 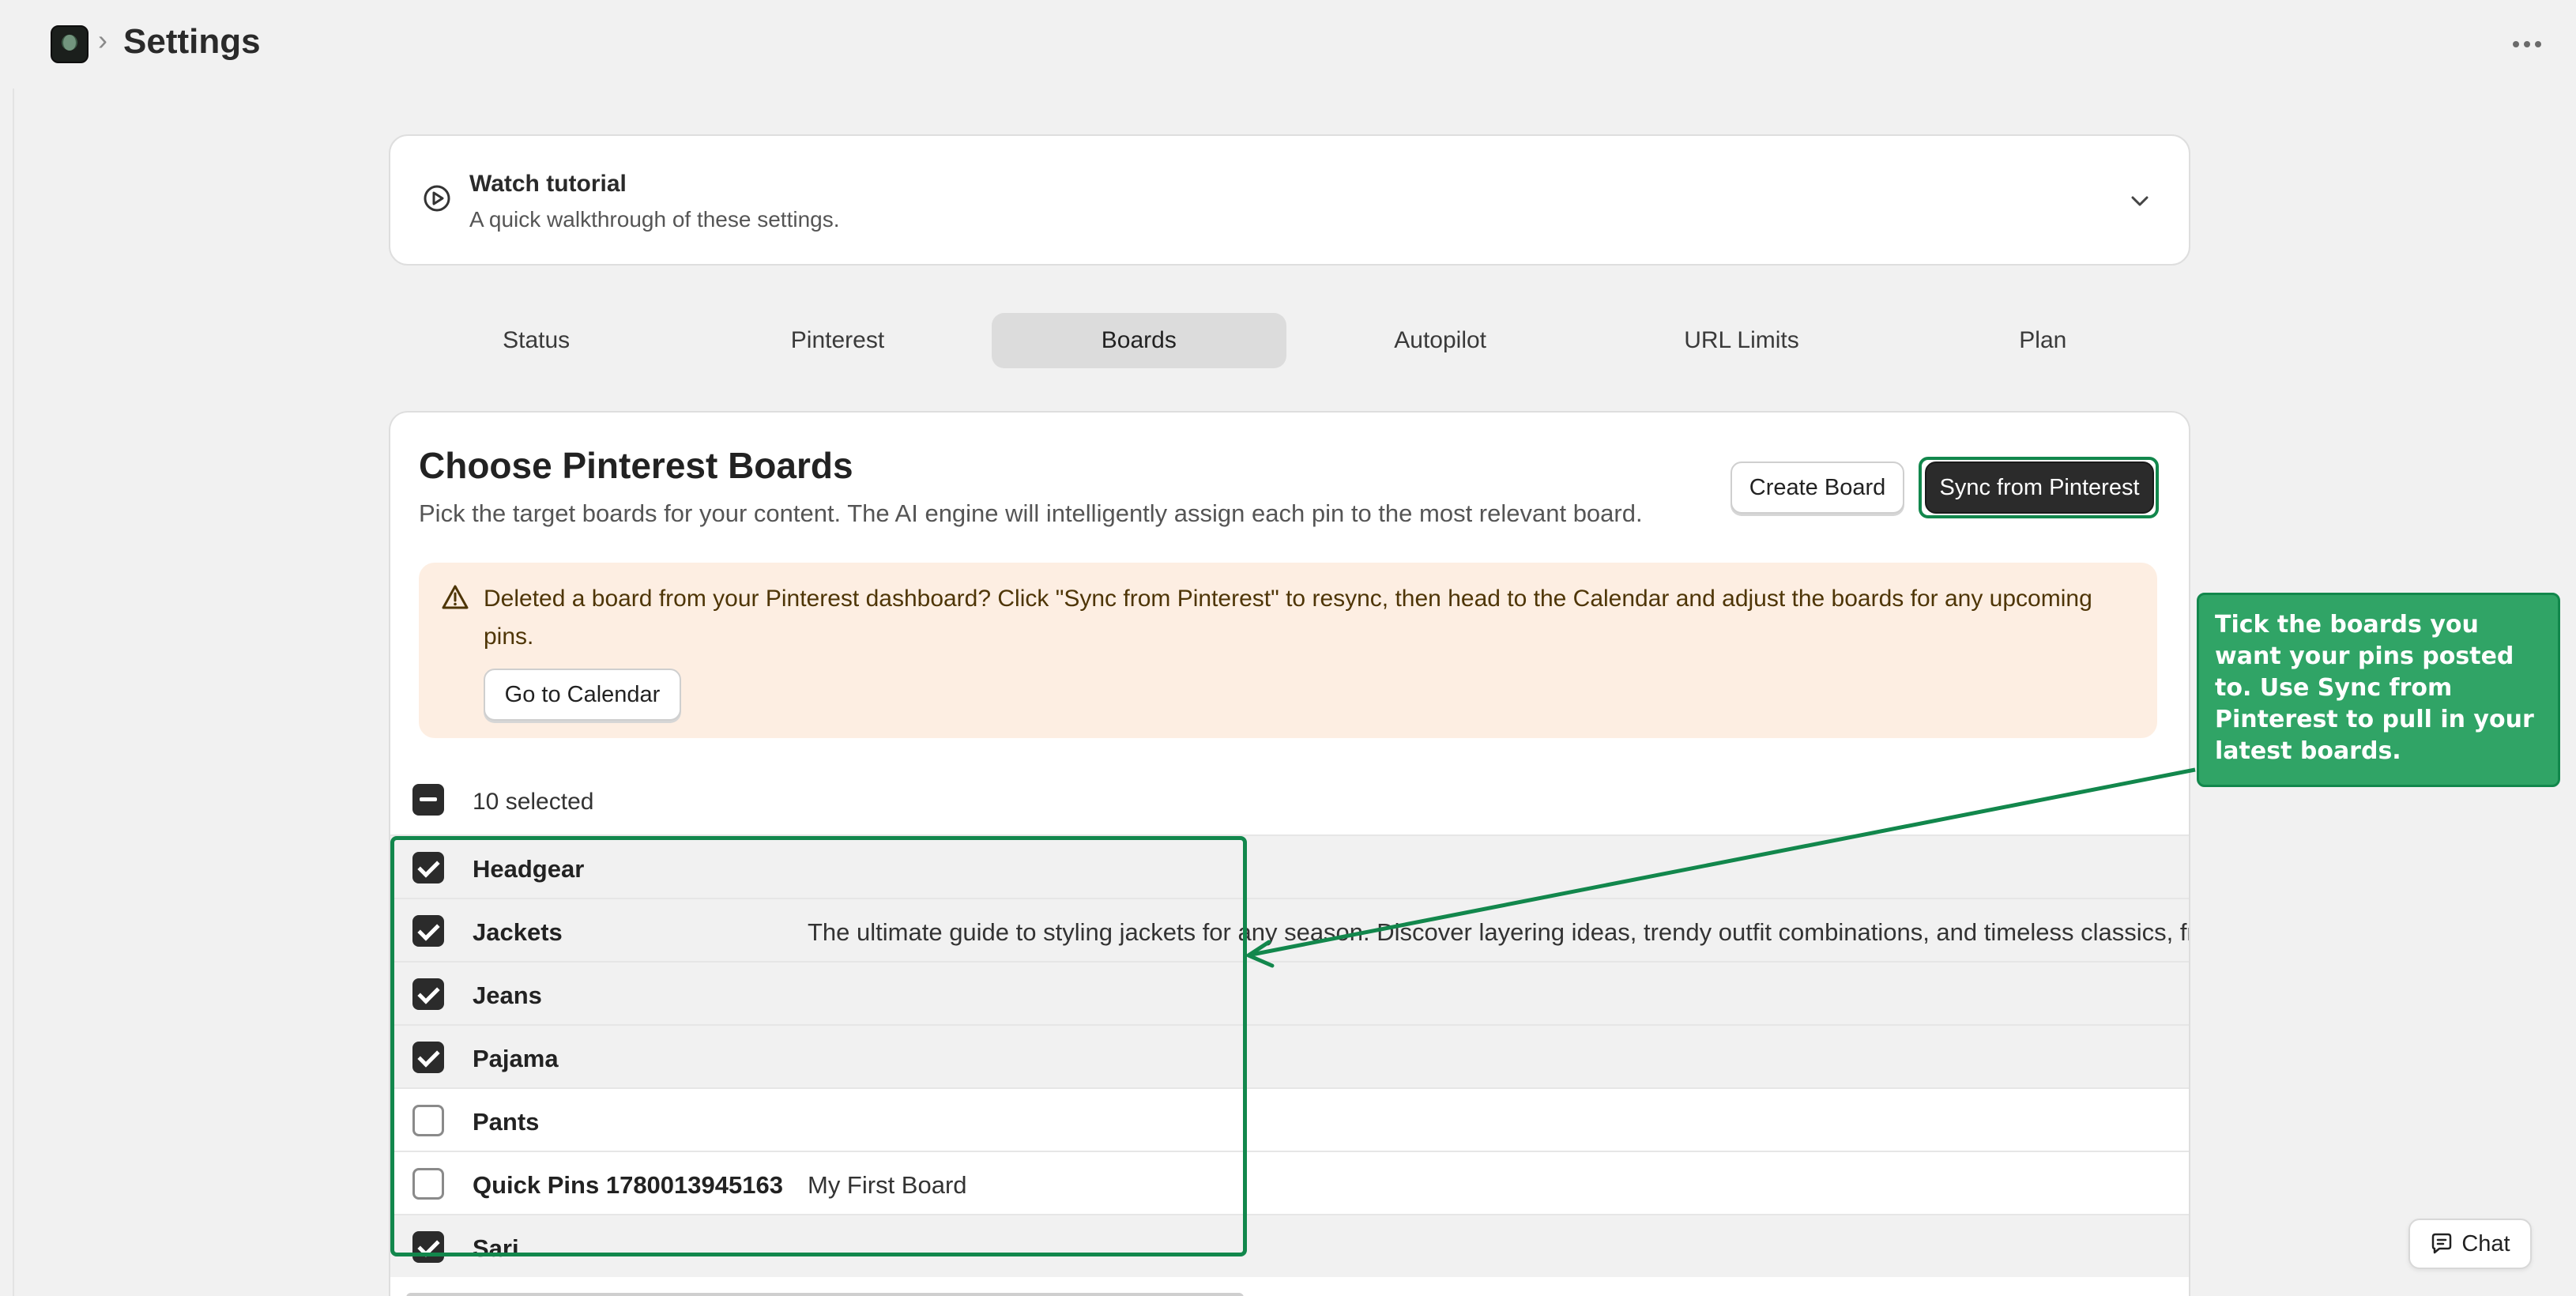 I want to click on select-all-checkbox, so click(x=428, y=800).